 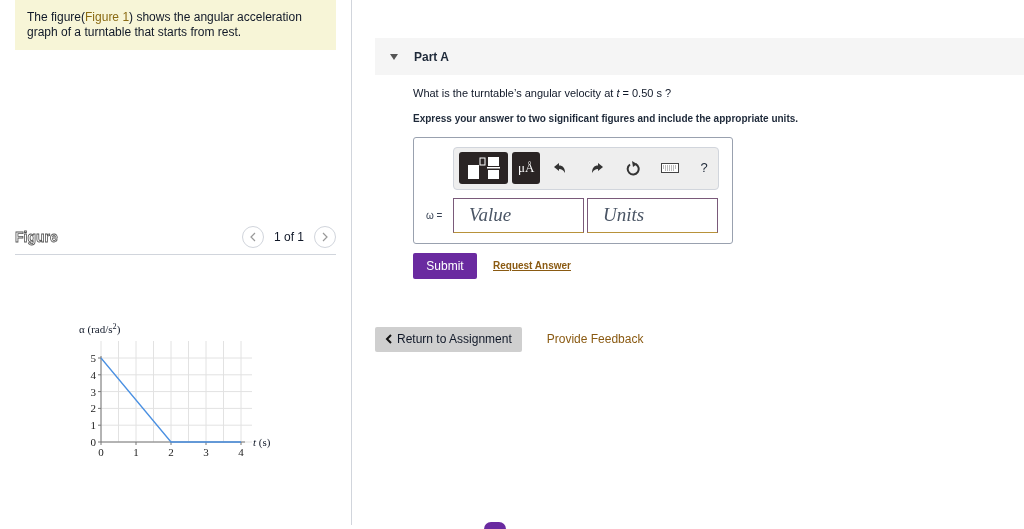 I want to click on fraction-template-icon, so click(x=483, y=168).